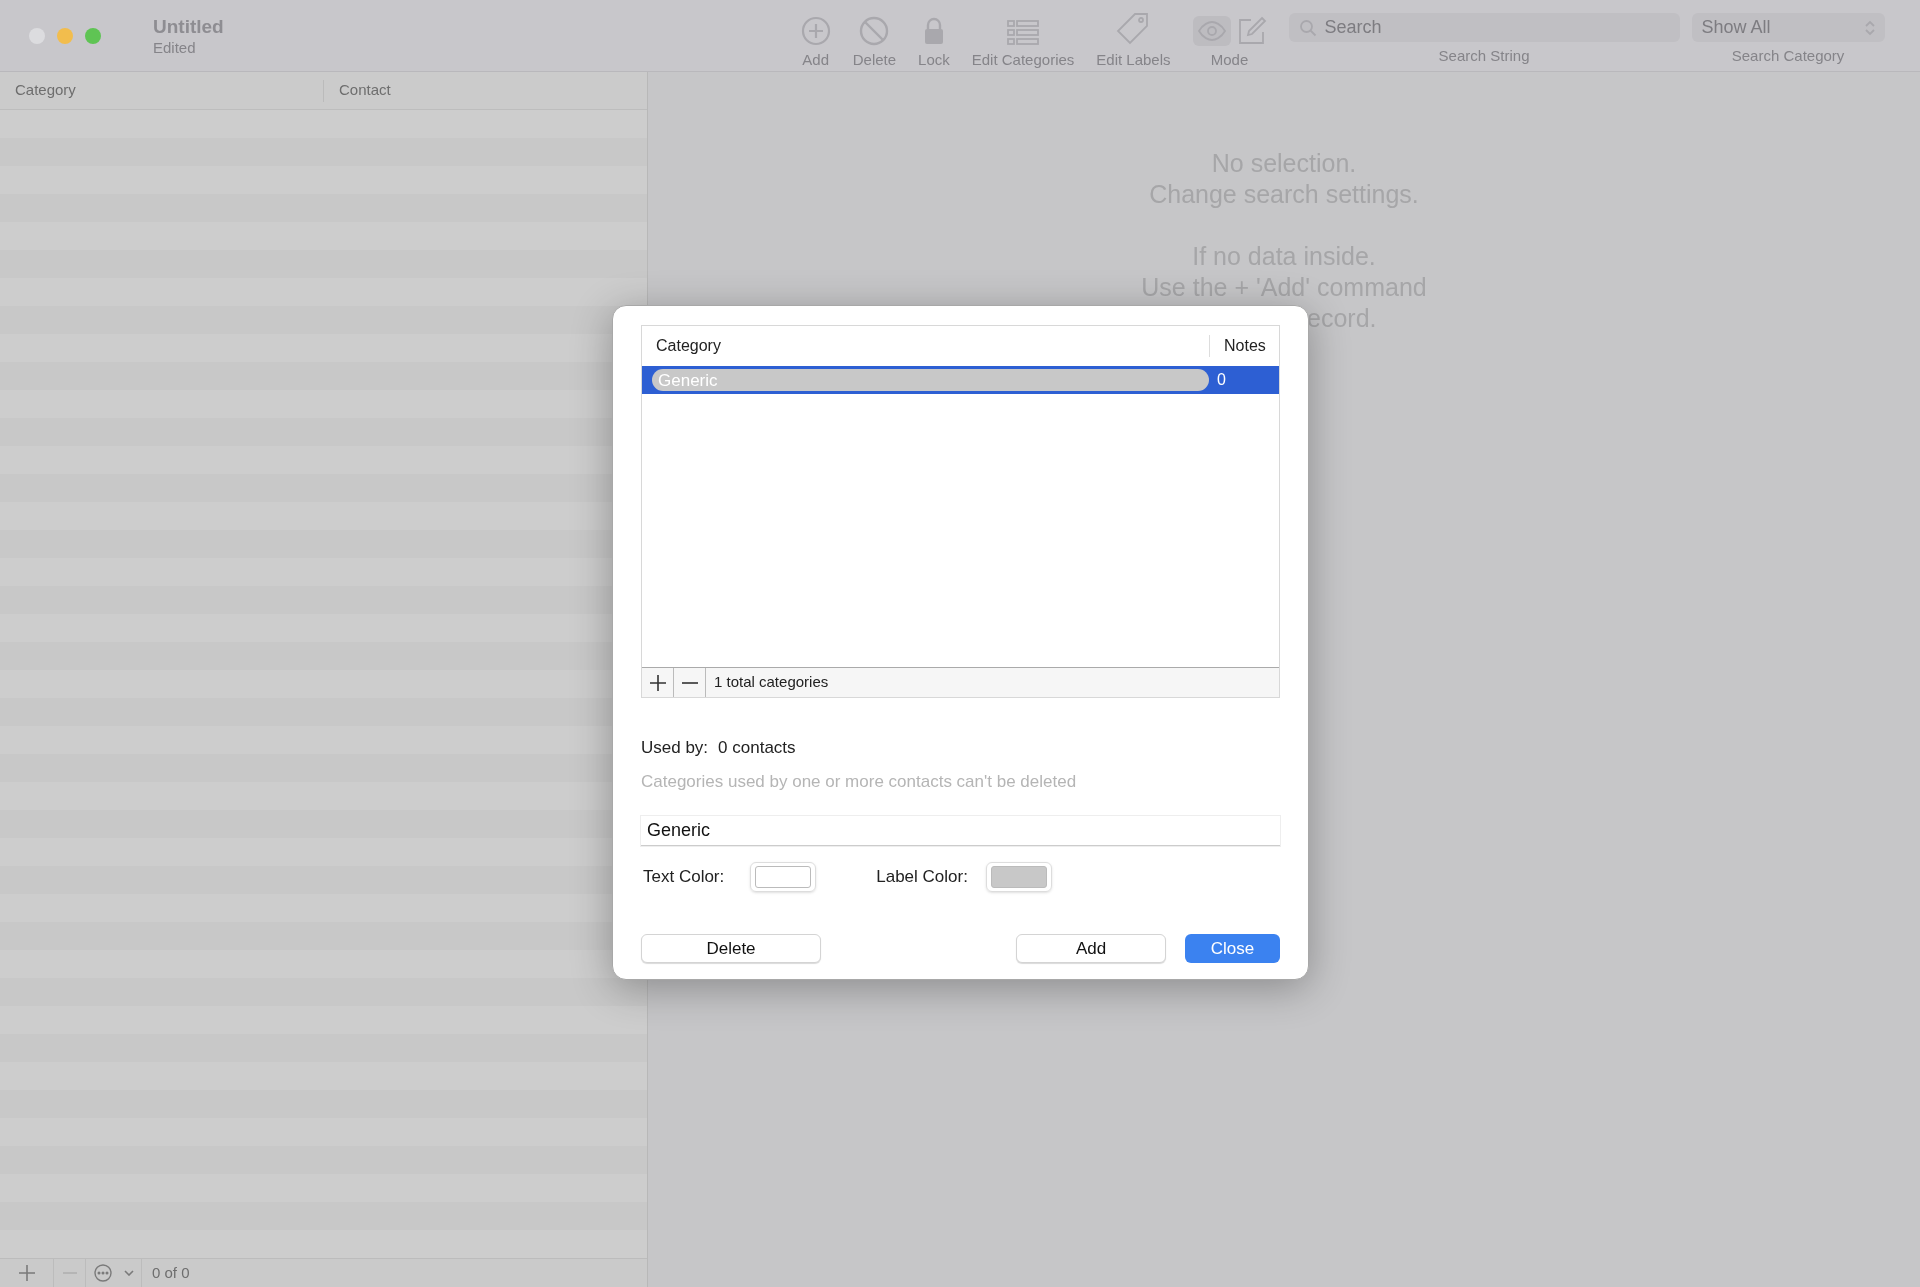  Describe the element at coordinates (859, 781) in the screenshot. I see `hint-text: Categories used by one or more contacts can't be deleted` at that location.